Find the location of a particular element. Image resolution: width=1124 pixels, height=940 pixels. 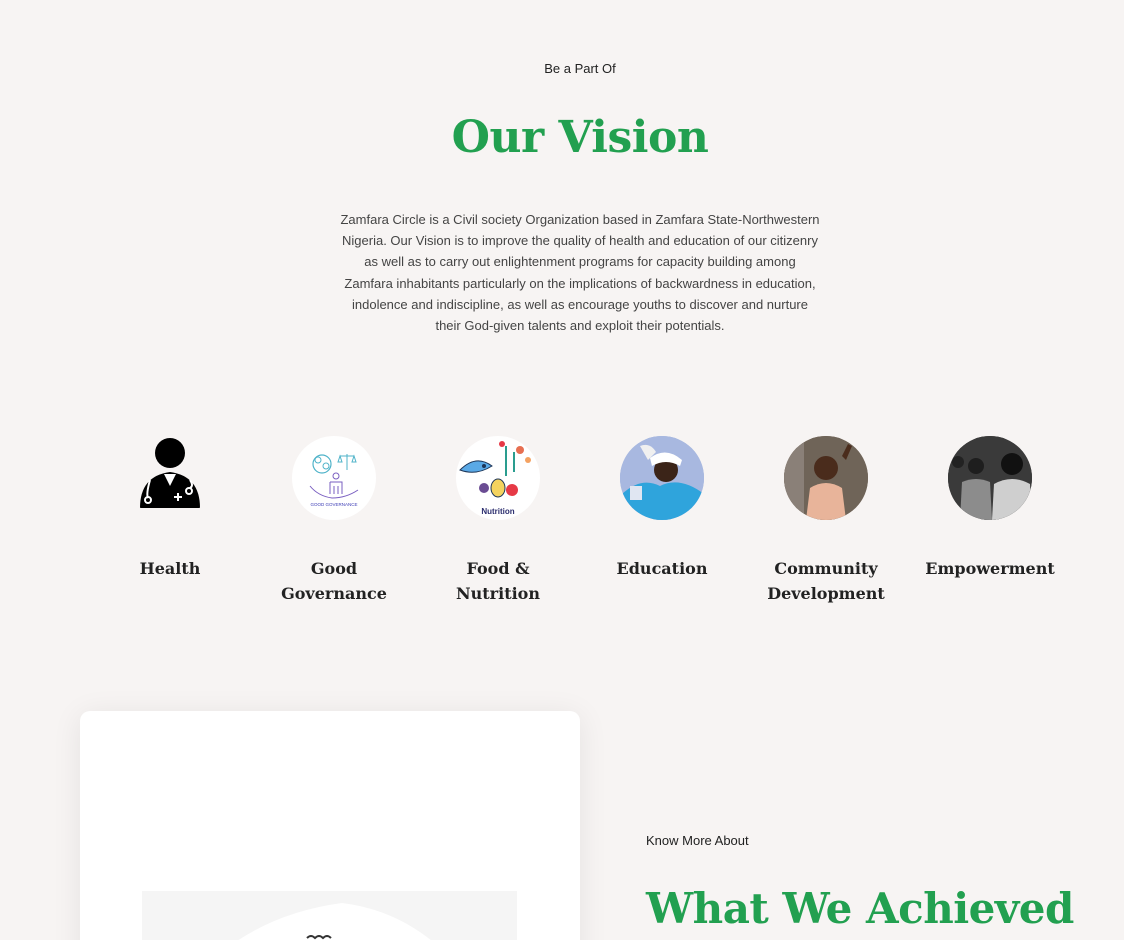

pillar-health: Health is located at coordinates (170, 508).